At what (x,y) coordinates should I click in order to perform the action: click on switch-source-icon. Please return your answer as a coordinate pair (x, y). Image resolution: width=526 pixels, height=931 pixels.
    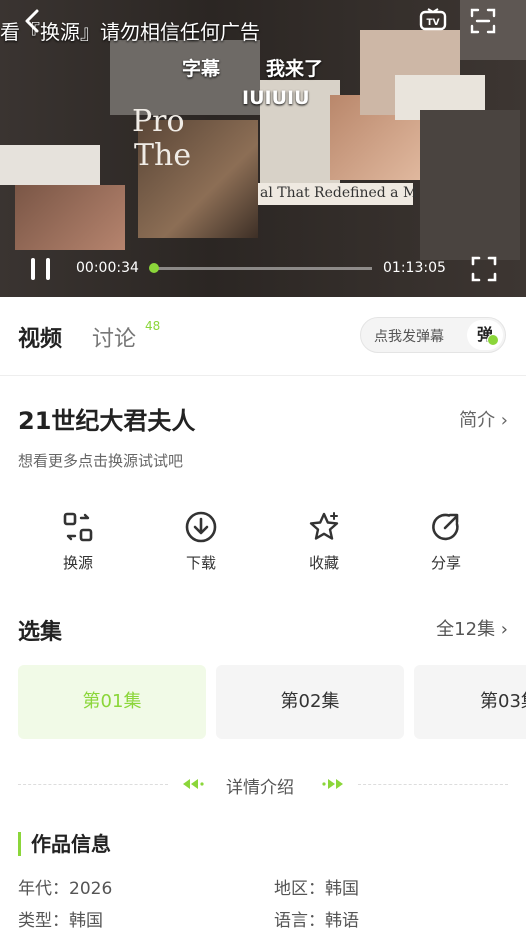
    Looking at the image, I should click on (78, 527).